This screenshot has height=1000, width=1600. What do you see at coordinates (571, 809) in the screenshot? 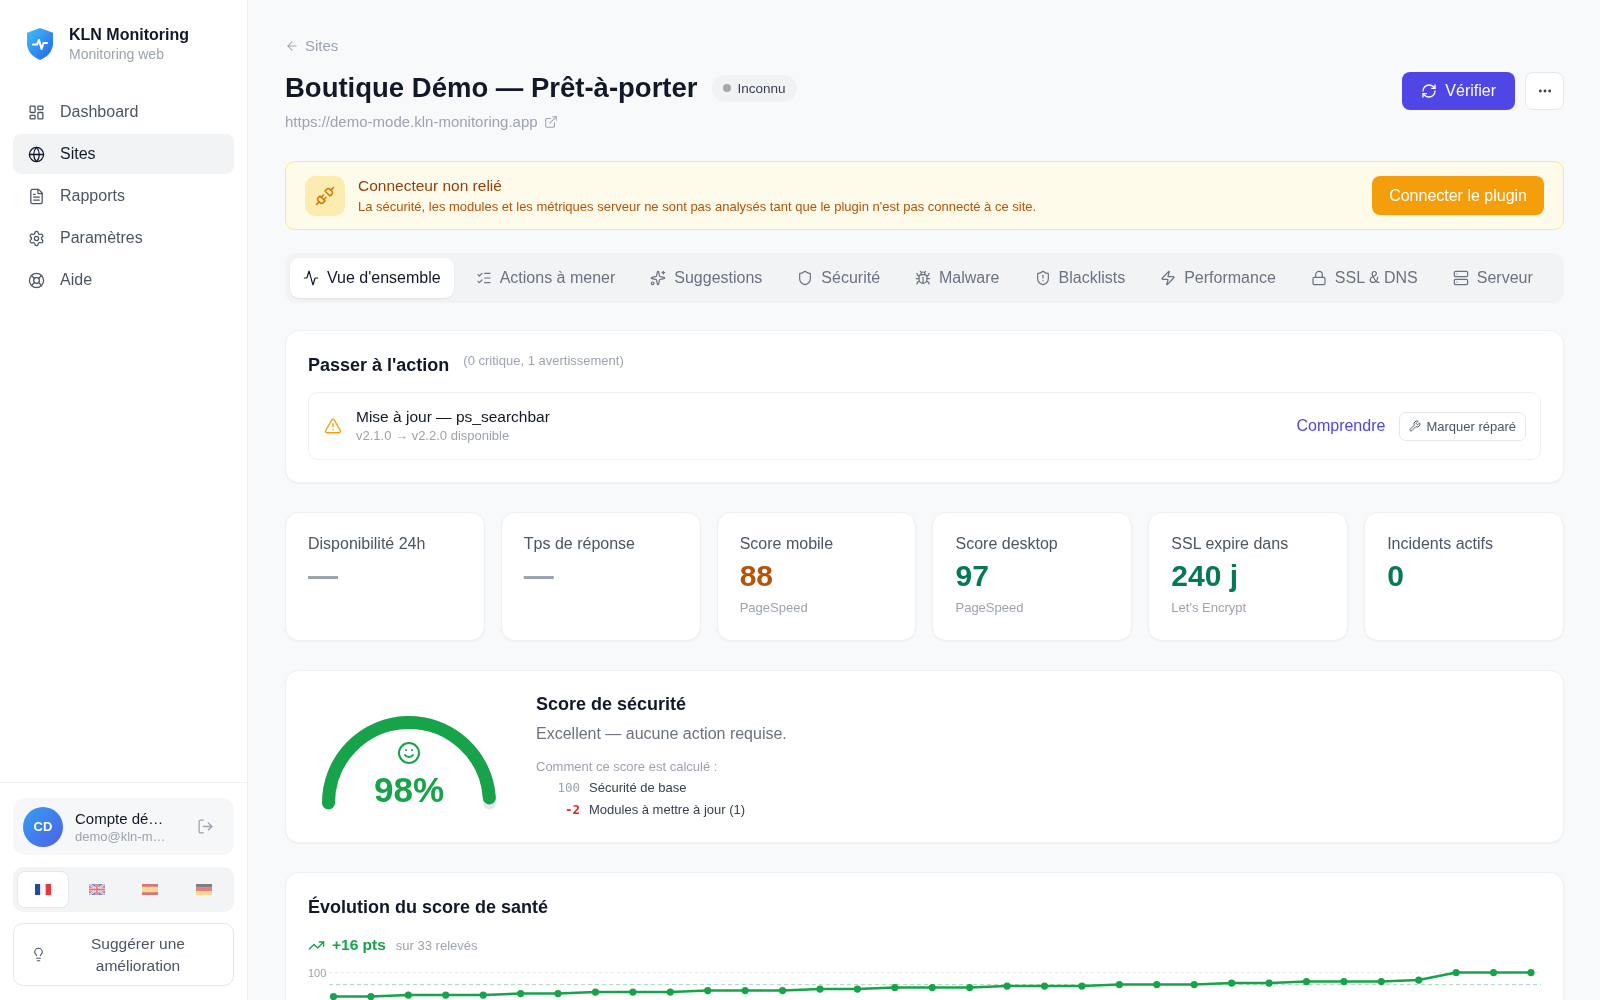
I see `points-value: -2` at bounding box center [571, 809].